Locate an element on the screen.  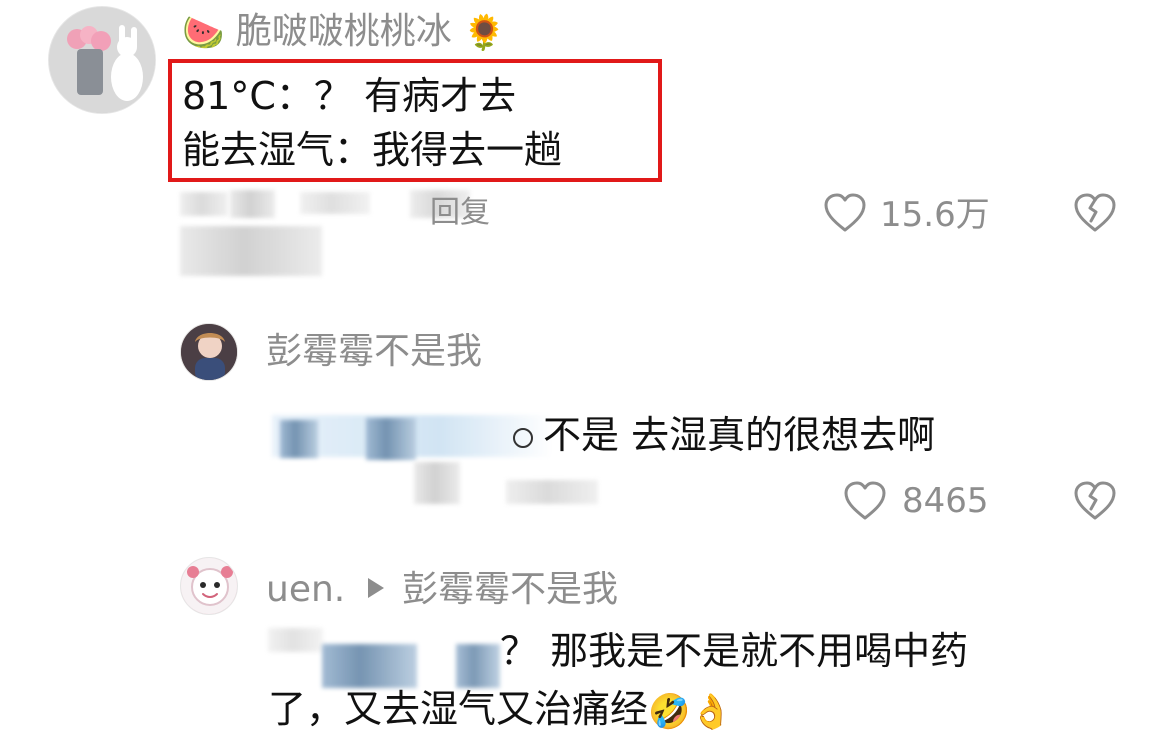
username-text: 脆啵啵桃桃冰 is located at coordinates (343, 31).